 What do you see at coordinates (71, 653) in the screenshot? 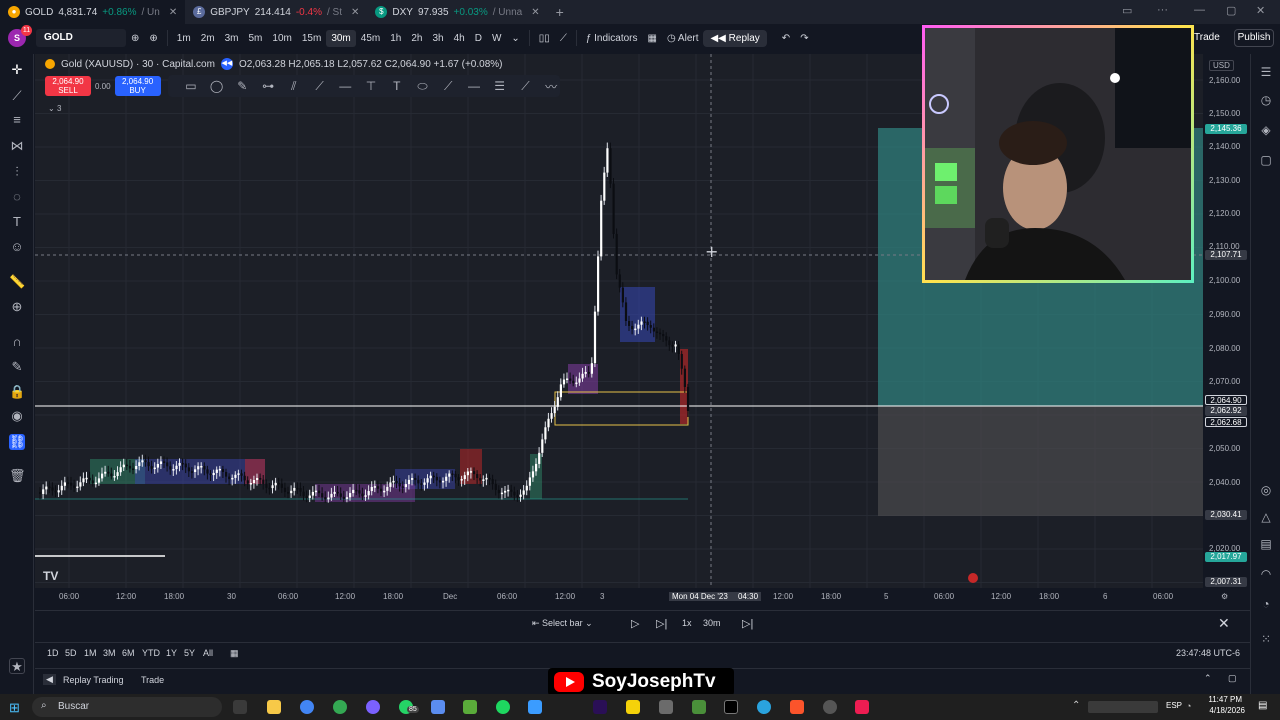
I see `range-5d: 5D` at bounding box center [71, 653].